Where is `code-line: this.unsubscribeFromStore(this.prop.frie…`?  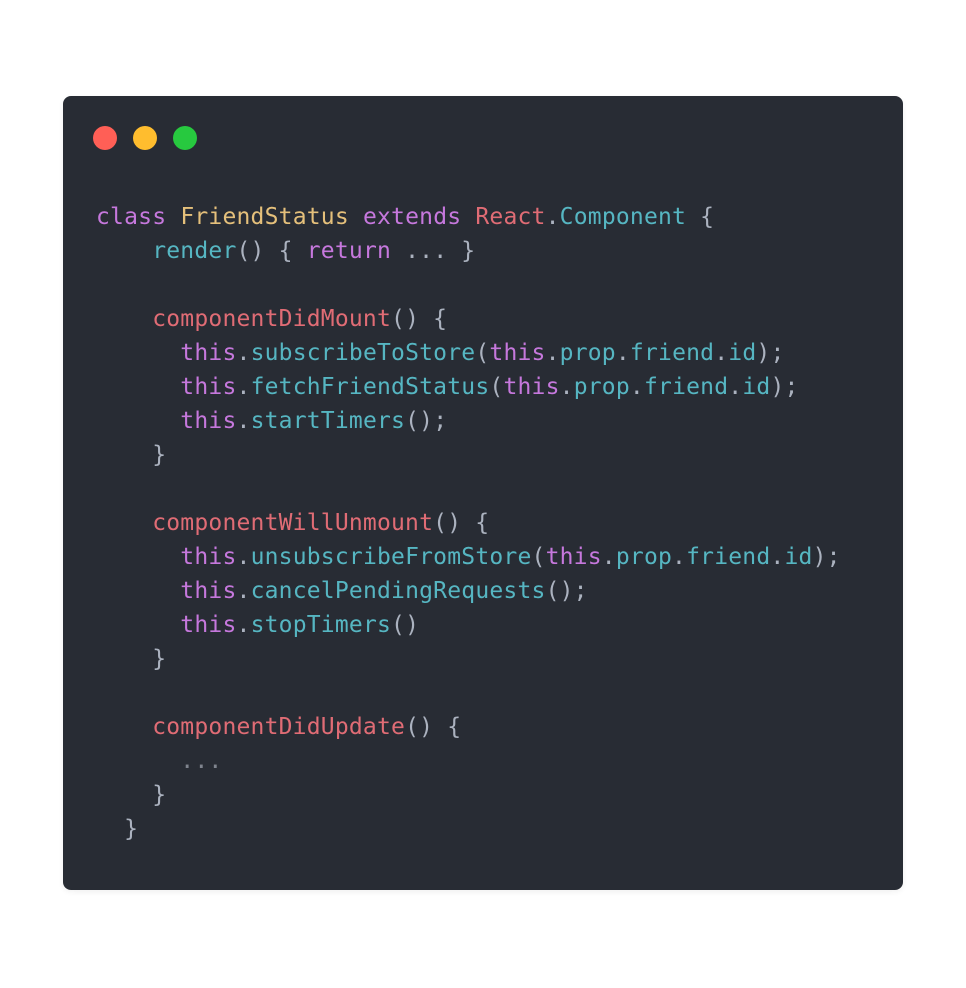
code-line: this.unsubscribeFromStore(this.prop.frie… is located at coordinates (468, 557).